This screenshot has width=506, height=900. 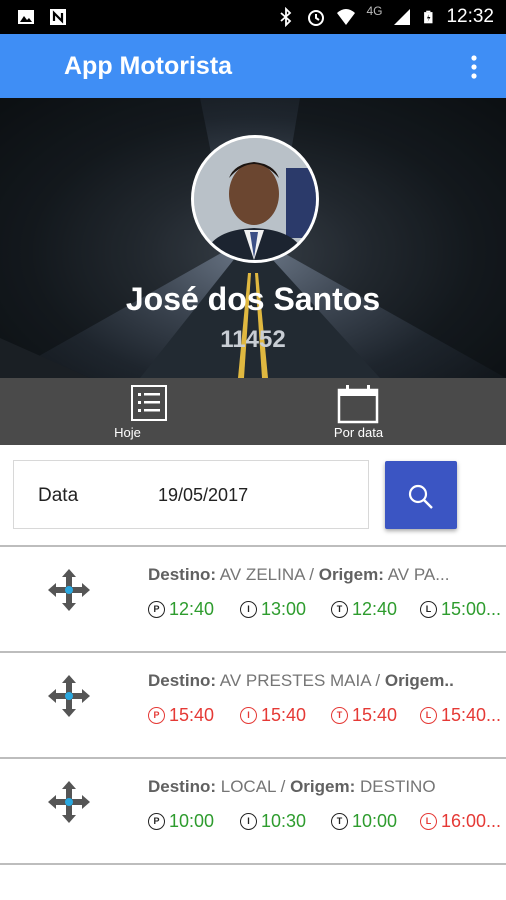 I want to click on time-i: I 13:00, so click(x=273, y=609).